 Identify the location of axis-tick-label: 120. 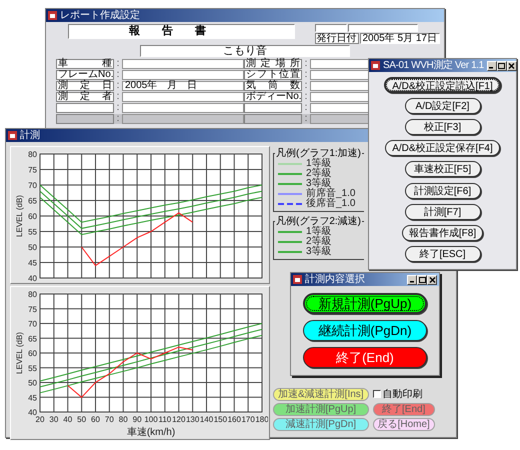
(179, 419).